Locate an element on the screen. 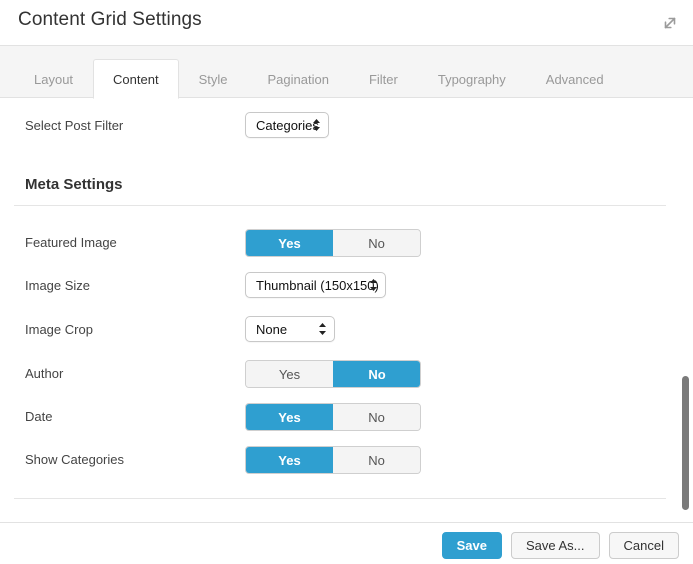 The height and width of the screenshot is (564, 693). expand-arrows-icon is located at coordinates (670, 23).